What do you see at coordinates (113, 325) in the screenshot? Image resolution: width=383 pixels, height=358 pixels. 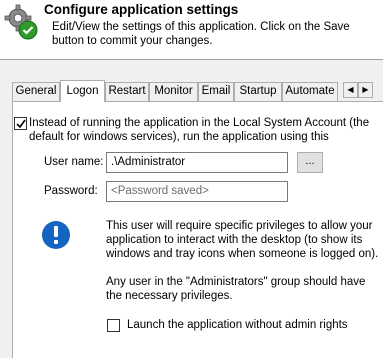 I see `launch-without-admin-checkbox` at bounding box center [113, 325].